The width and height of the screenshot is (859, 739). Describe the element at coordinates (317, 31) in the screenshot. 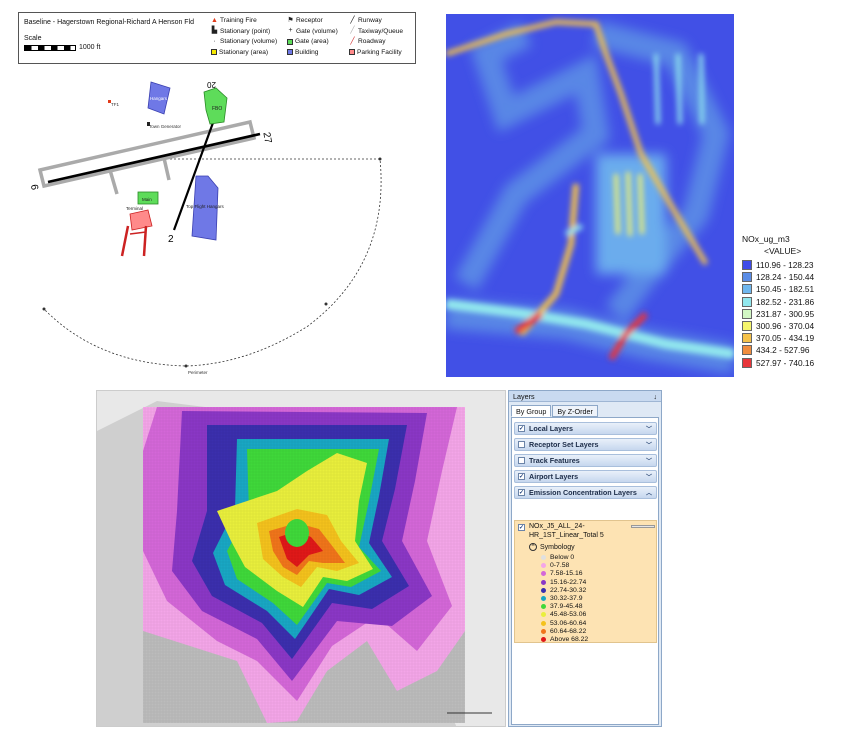

I see `legend-item-label: Gate (volume)` at that location.